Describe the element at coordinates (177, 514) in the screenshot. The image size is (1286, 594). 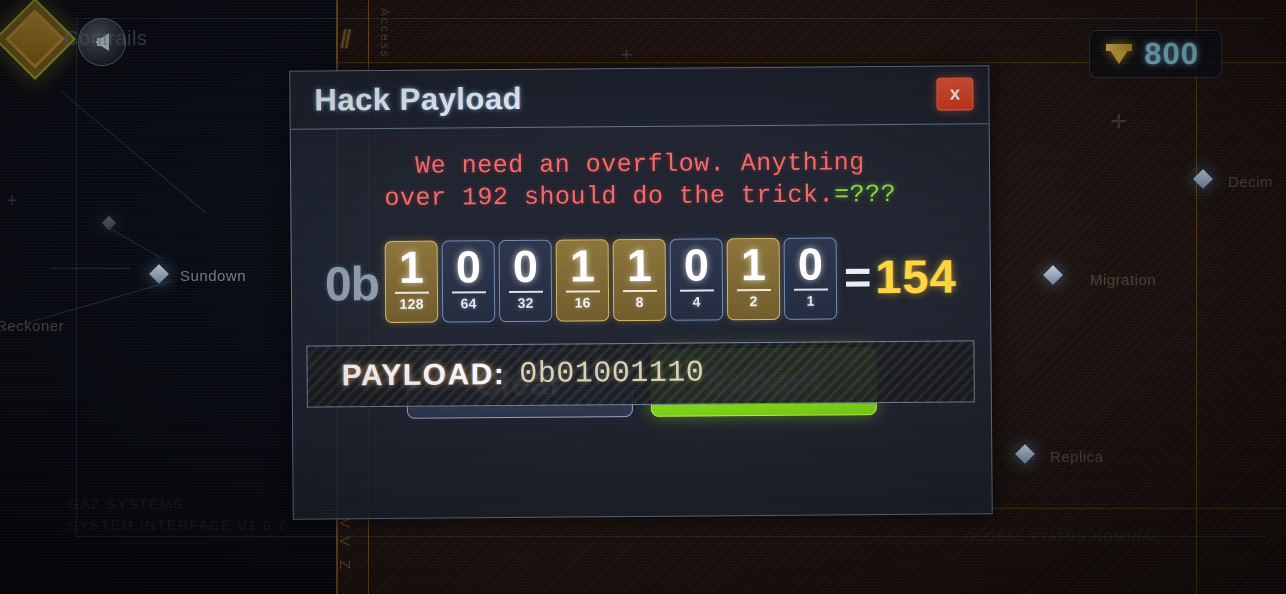
I see `hud-system-text: GAZ SYSTEMS SYSTEM INTERFACE V1.0.7` at that location.